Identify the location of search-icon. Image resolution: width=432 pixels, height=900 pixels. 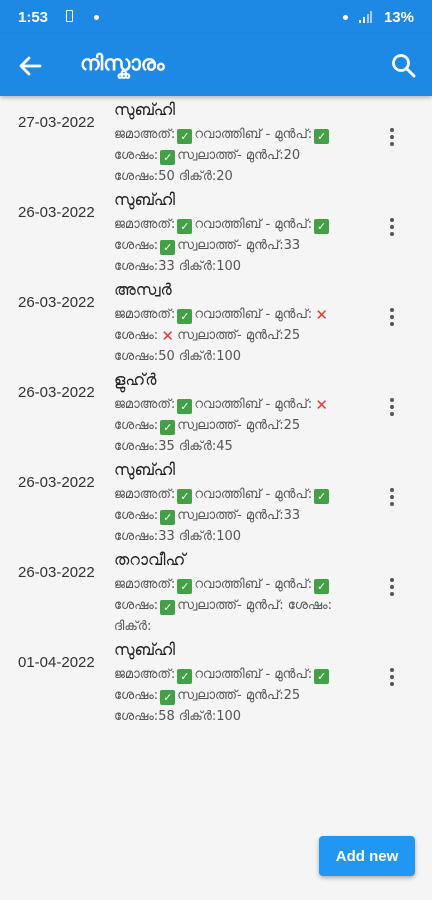
(404, 66).